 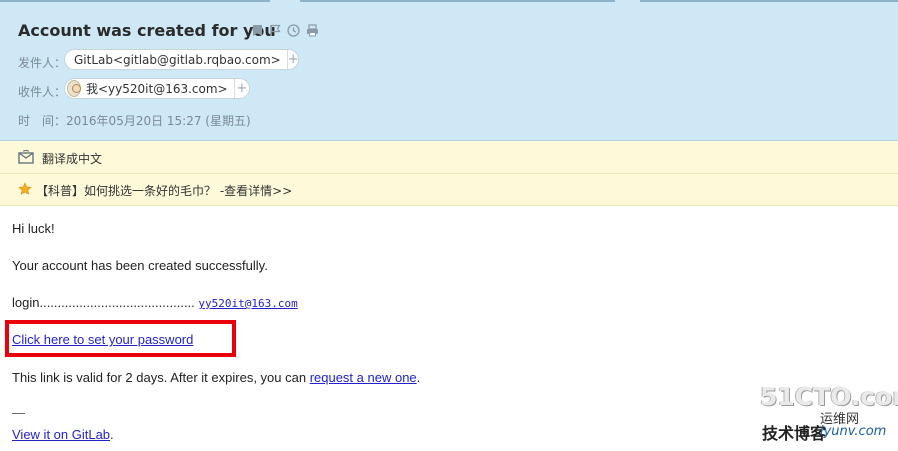 I want to click on request-new-link: request a new one, so click(x=363, y=377).